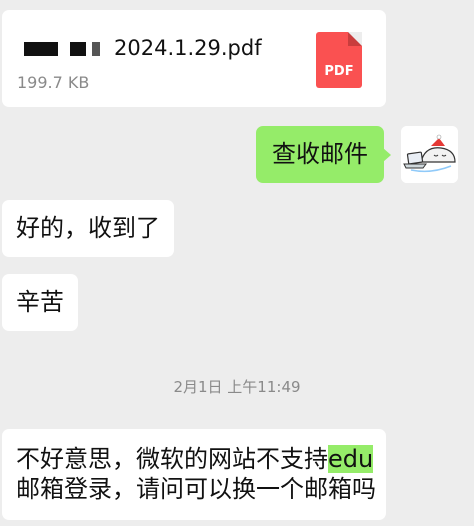 The height and width of the screenshot is (526, 474). I want to click on incoming-message-line-1: 不好意思，微软的网站不支持edu, so click(195, 459).